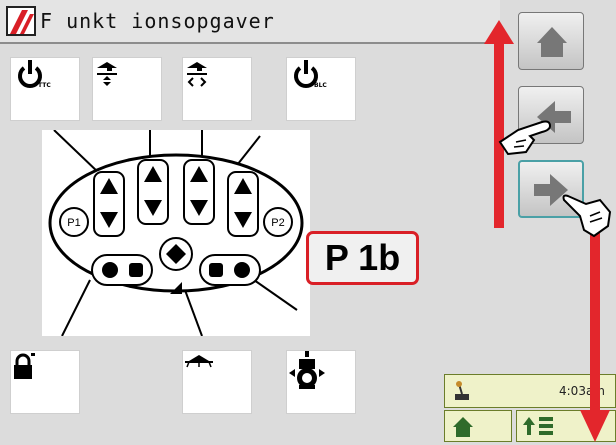  I want to click on down-arrow-head, so click(595, 426).